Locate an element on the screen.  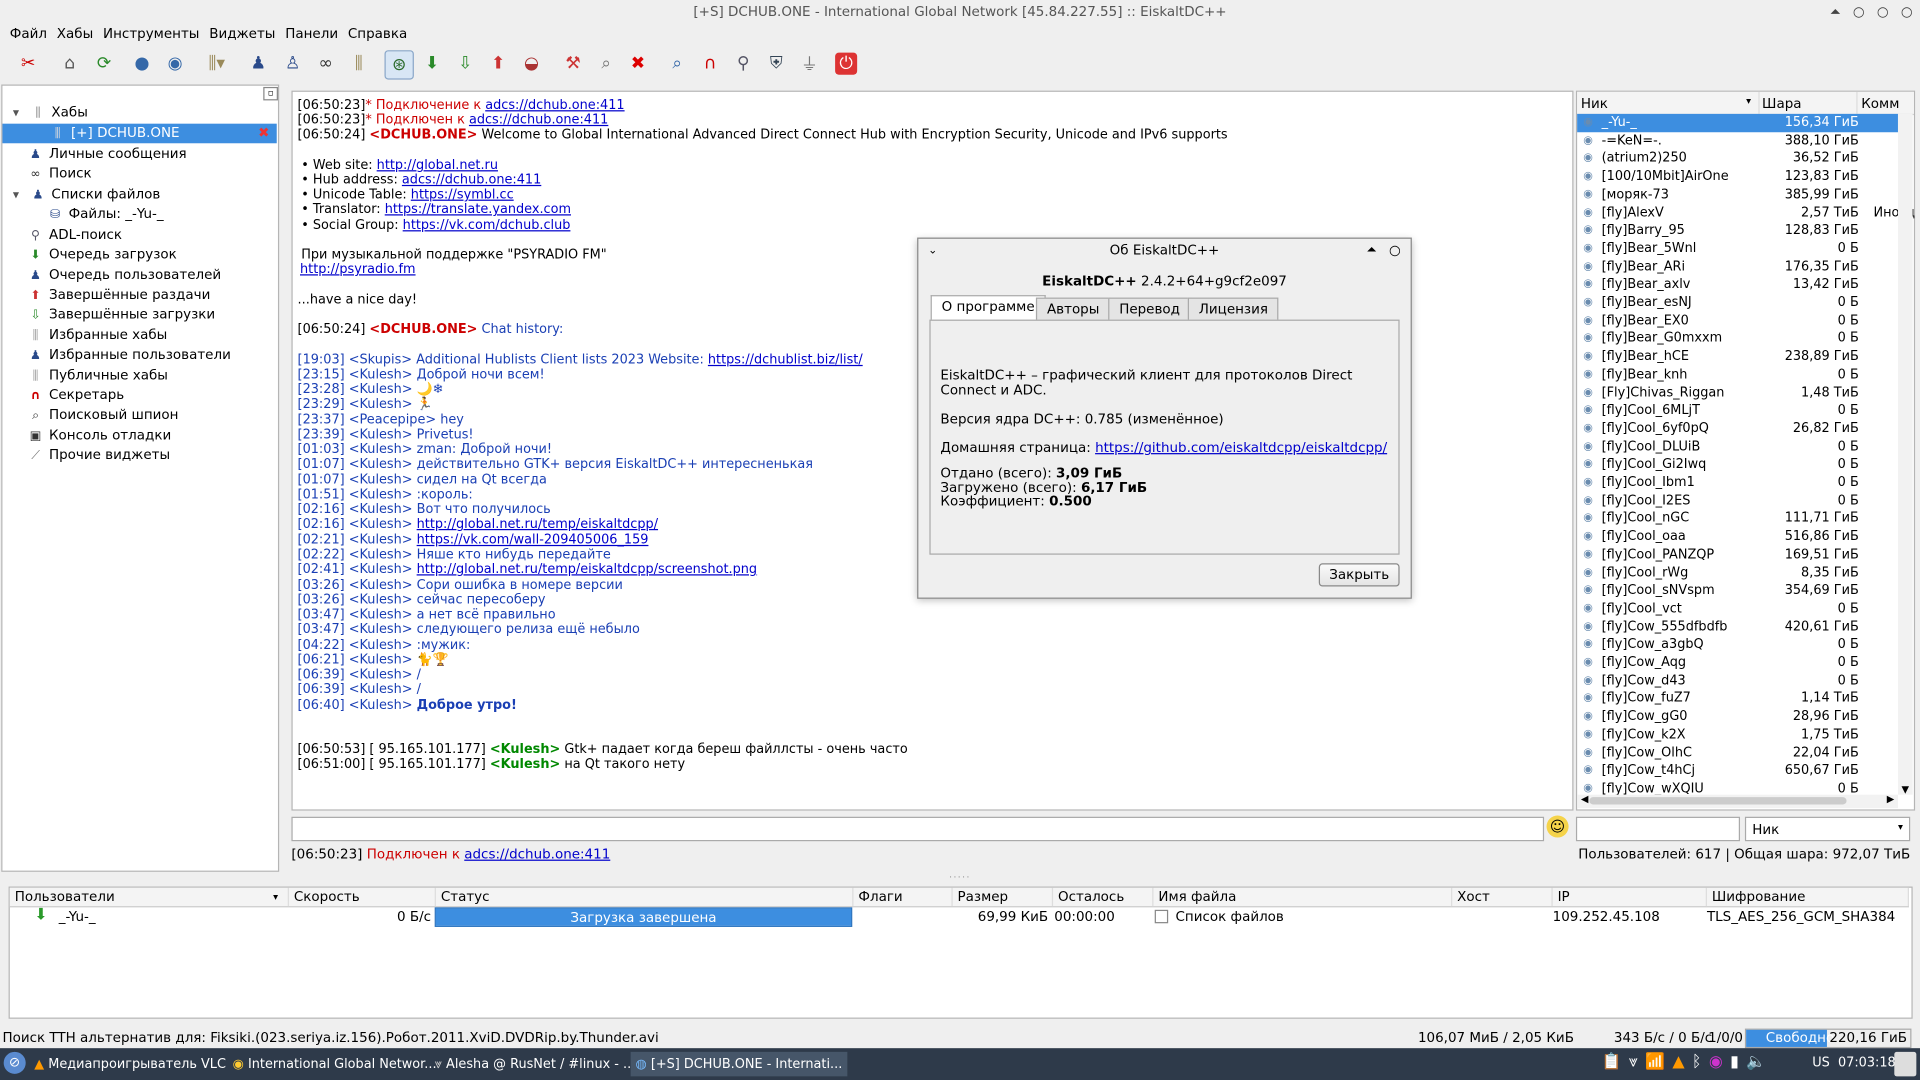
quit-icon: ⏻ is located at coordinates (846, 63).